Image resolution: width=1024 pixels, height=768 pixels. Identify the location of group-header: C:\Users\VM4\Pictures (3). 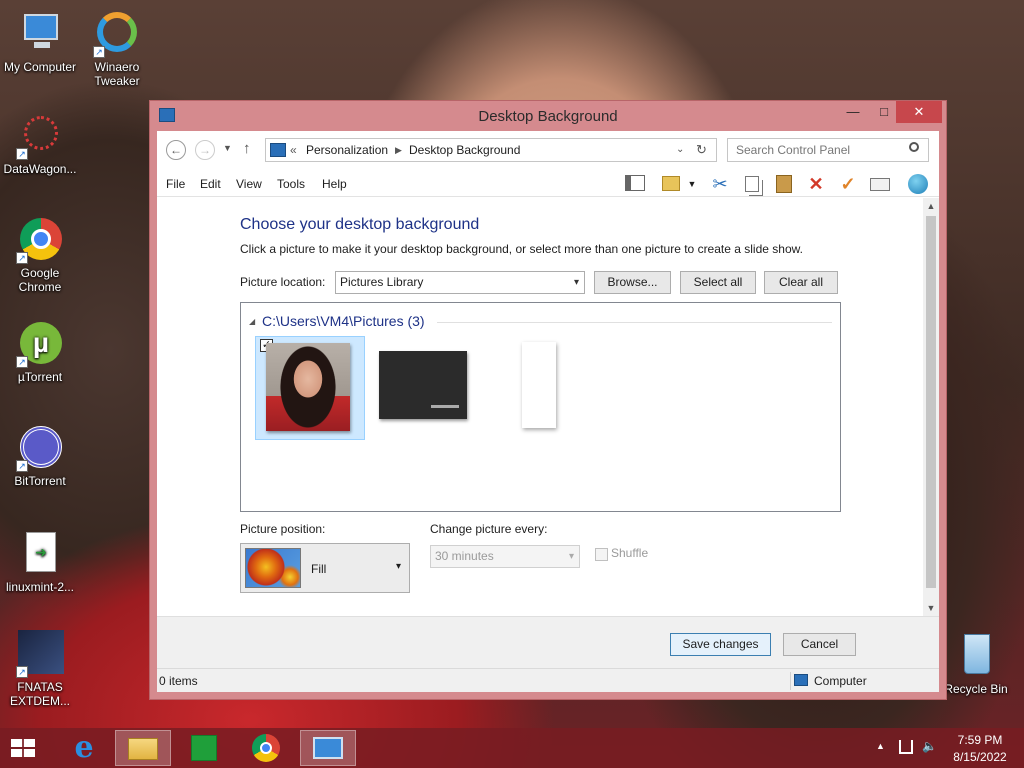
(343, 321).